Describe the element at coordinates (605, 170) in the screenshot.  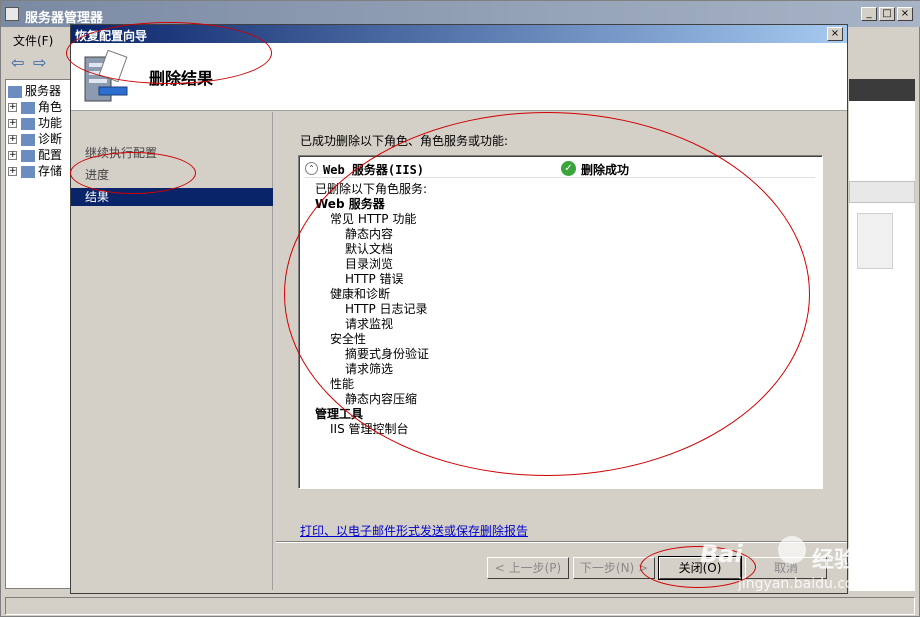
I see `result-status: 删除成功` at that location.